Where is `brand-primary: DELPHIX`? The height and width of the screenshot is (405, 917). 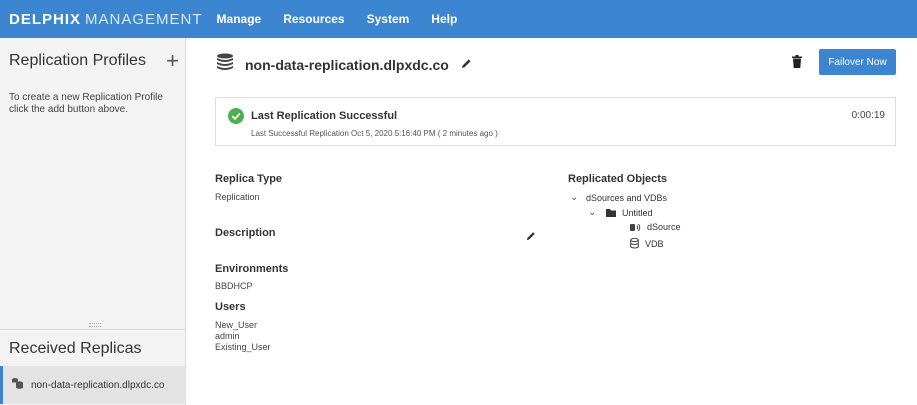 brand-primary: DELPHIX is located at coordinates (45, 19).